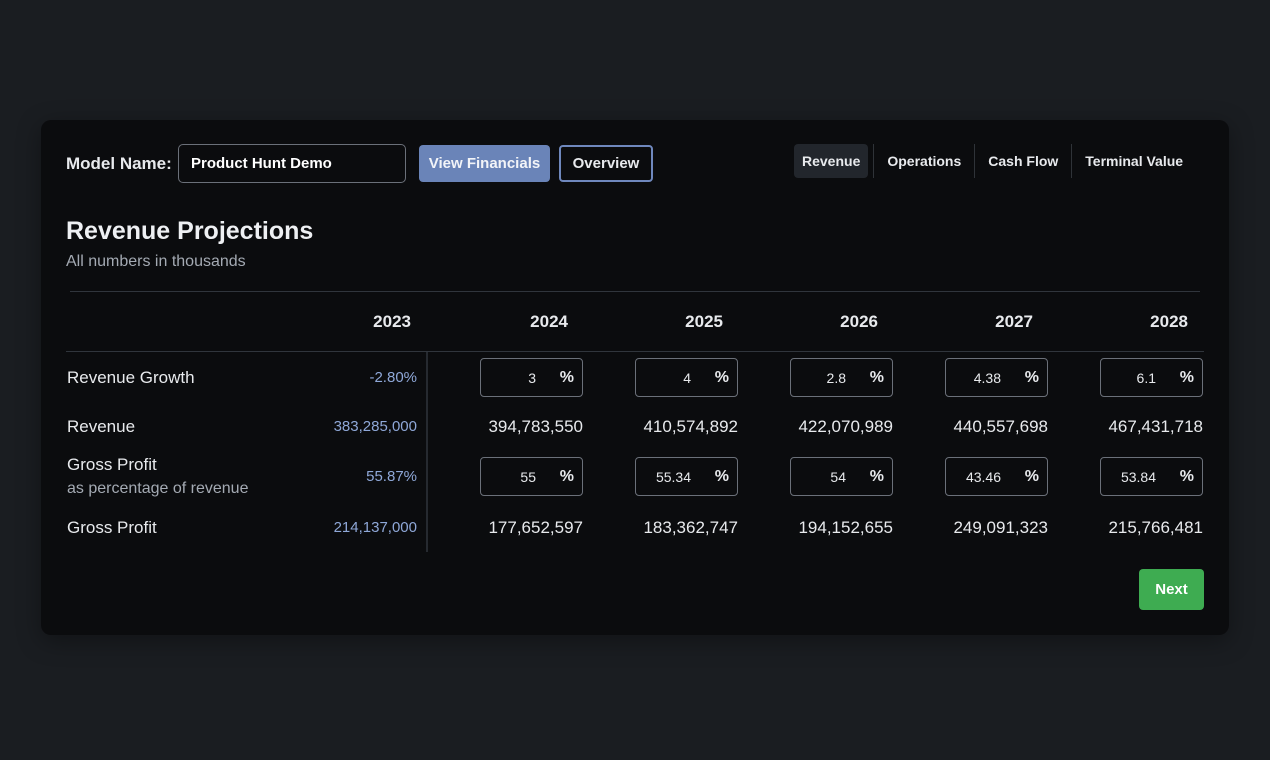 This screenshot has height=760, width=1270. I want to click on next-button: Next, so click(1171, 589).